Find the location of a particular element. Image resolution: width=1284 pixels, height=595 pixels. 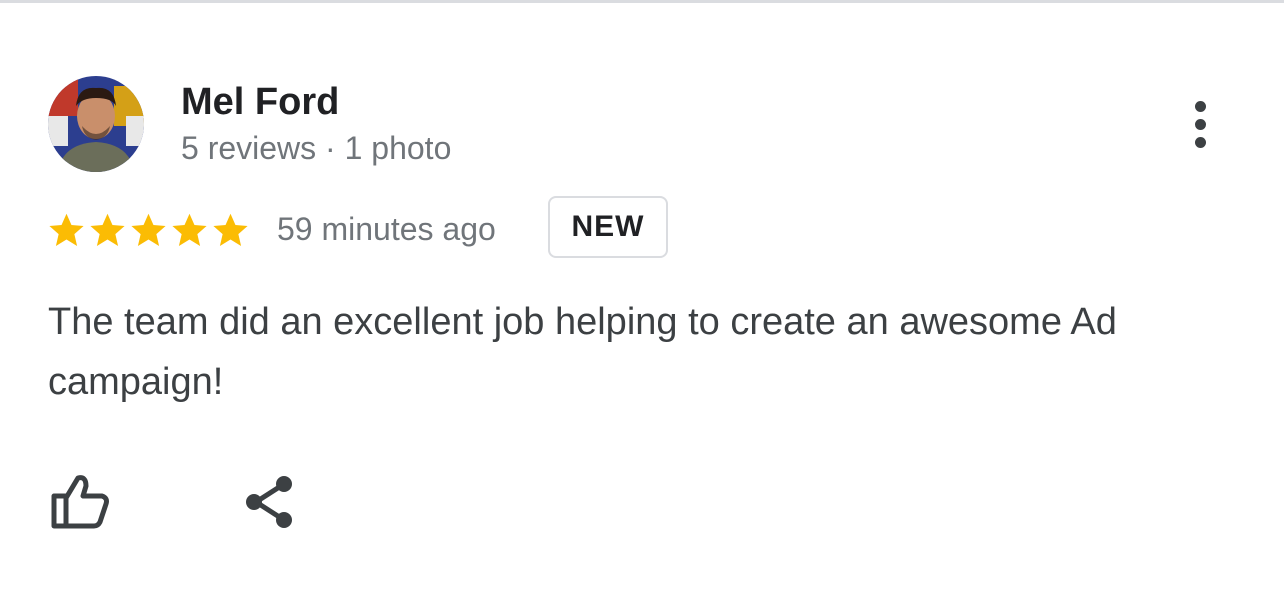

avatar-photo-icon is located at coordinates (96, 124).